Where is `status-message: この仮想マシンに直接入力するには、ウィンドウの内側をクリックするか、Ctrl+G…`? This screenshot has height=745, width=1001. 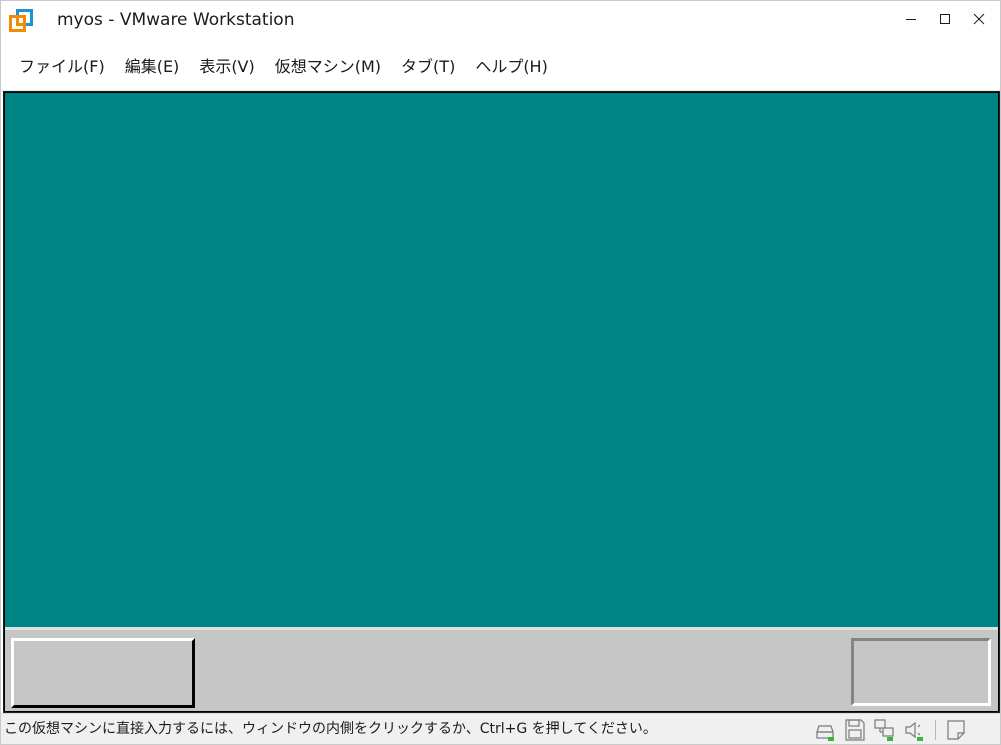
status-message: この仮想マシンに直接入力するには、ウィンドウの内側をクリックするか、Ctrl+G… is located at coordinates (330, 729).